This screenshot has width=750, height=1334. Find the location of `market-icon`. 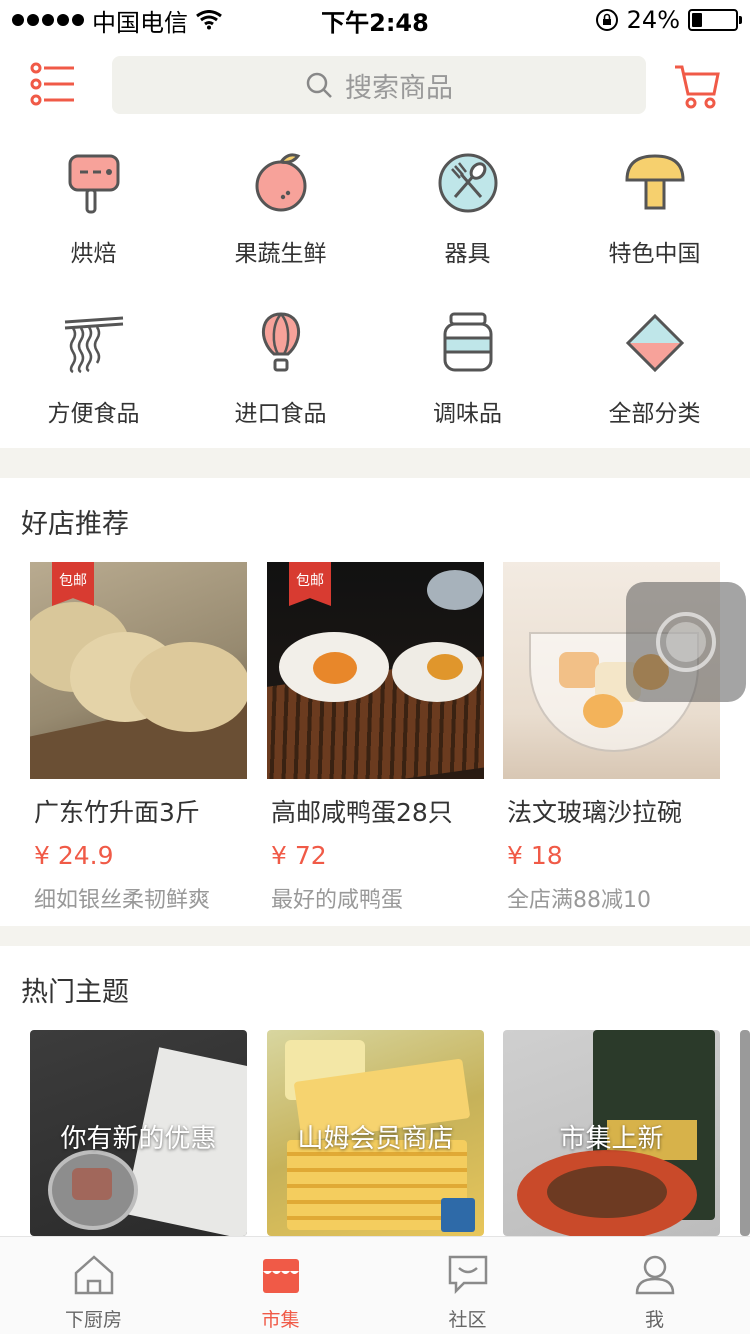

market-icon is located at coordinates (280, 1276).